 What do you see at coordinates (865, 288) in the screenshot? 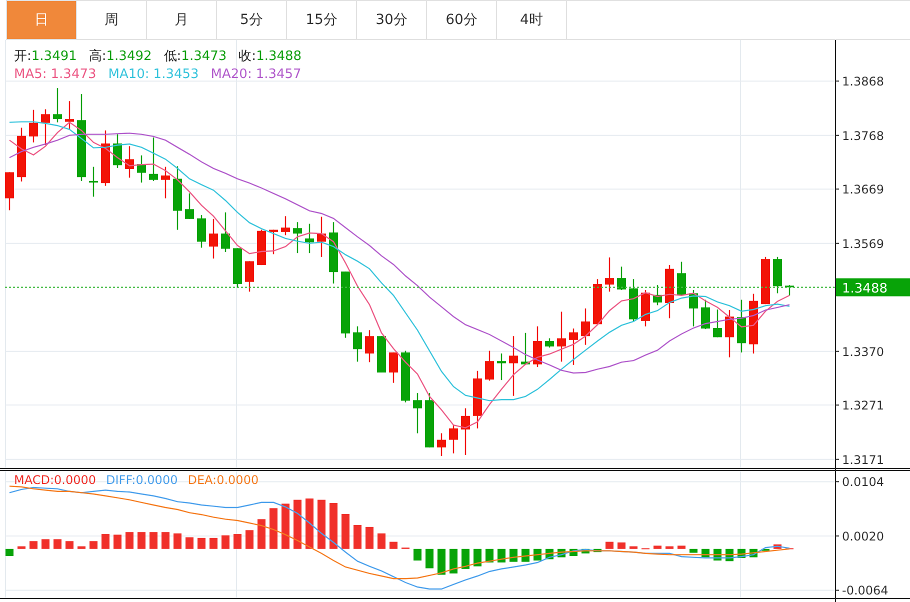
I see `ref-line-label: 1.3488` at bounding box center [865, 288].